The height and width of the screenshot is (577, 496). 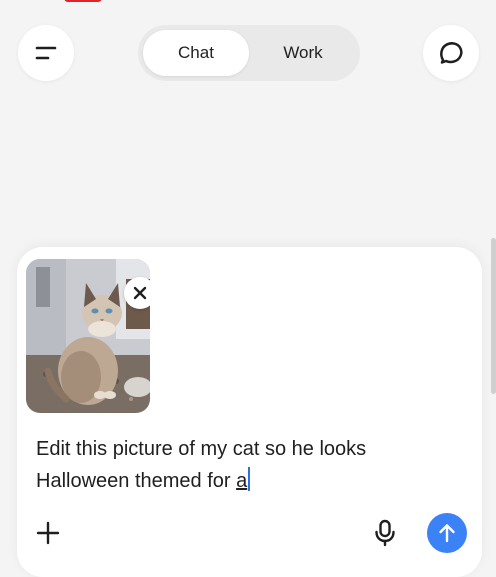 I want to click on voice-input-button, so click(x=385, y=533).